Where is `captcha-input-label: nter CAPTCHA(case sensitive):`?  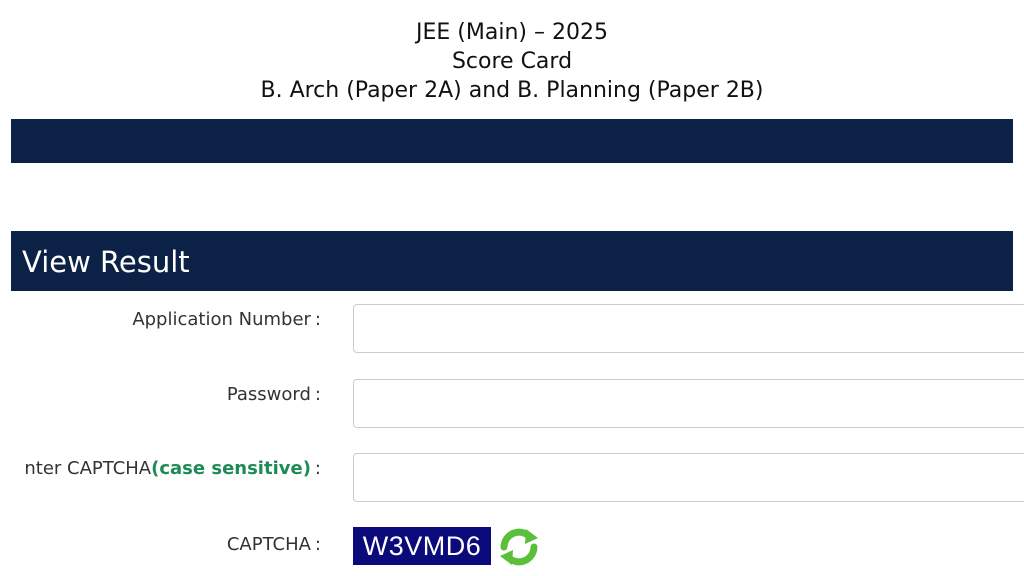
captcha-input-label: nter CAPTCHA(case sensitive): is located at coordinates (172, 468).